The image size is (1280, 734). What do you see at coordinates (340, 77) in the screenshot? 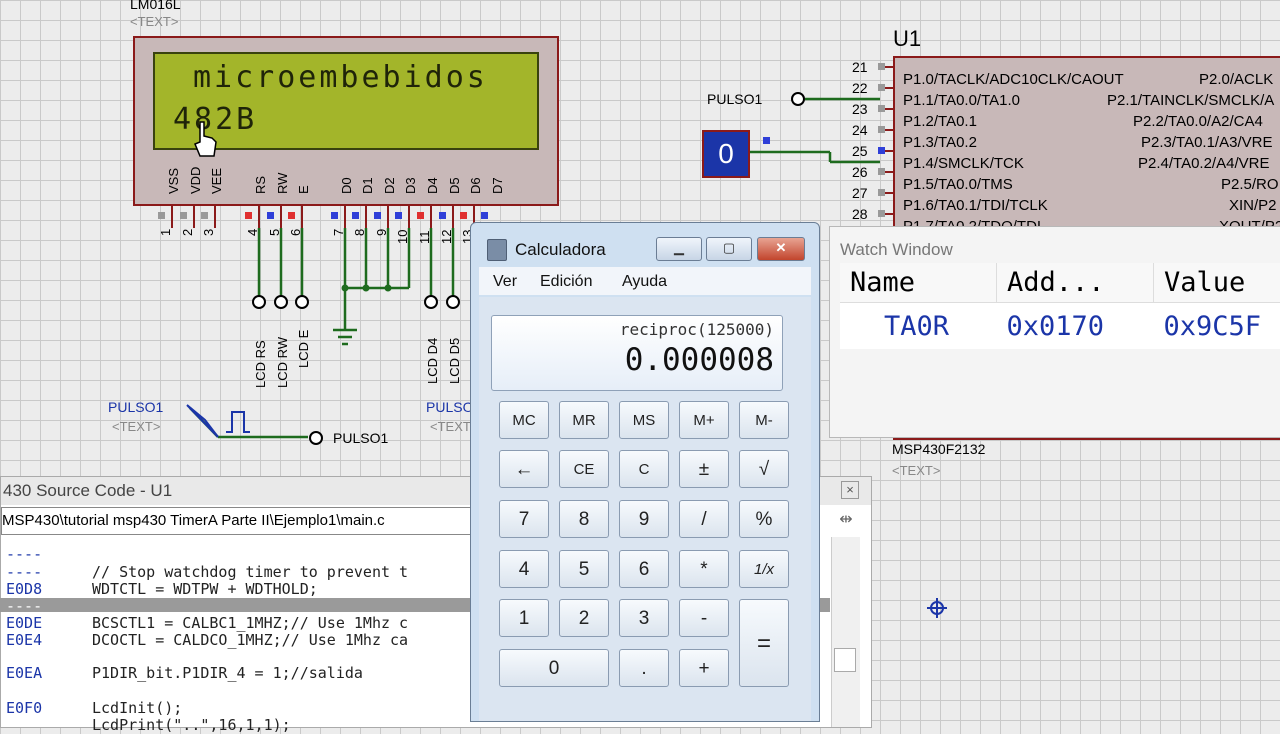
I see `lcd-line-1: microembebidos` at bounding box center [340, 77].